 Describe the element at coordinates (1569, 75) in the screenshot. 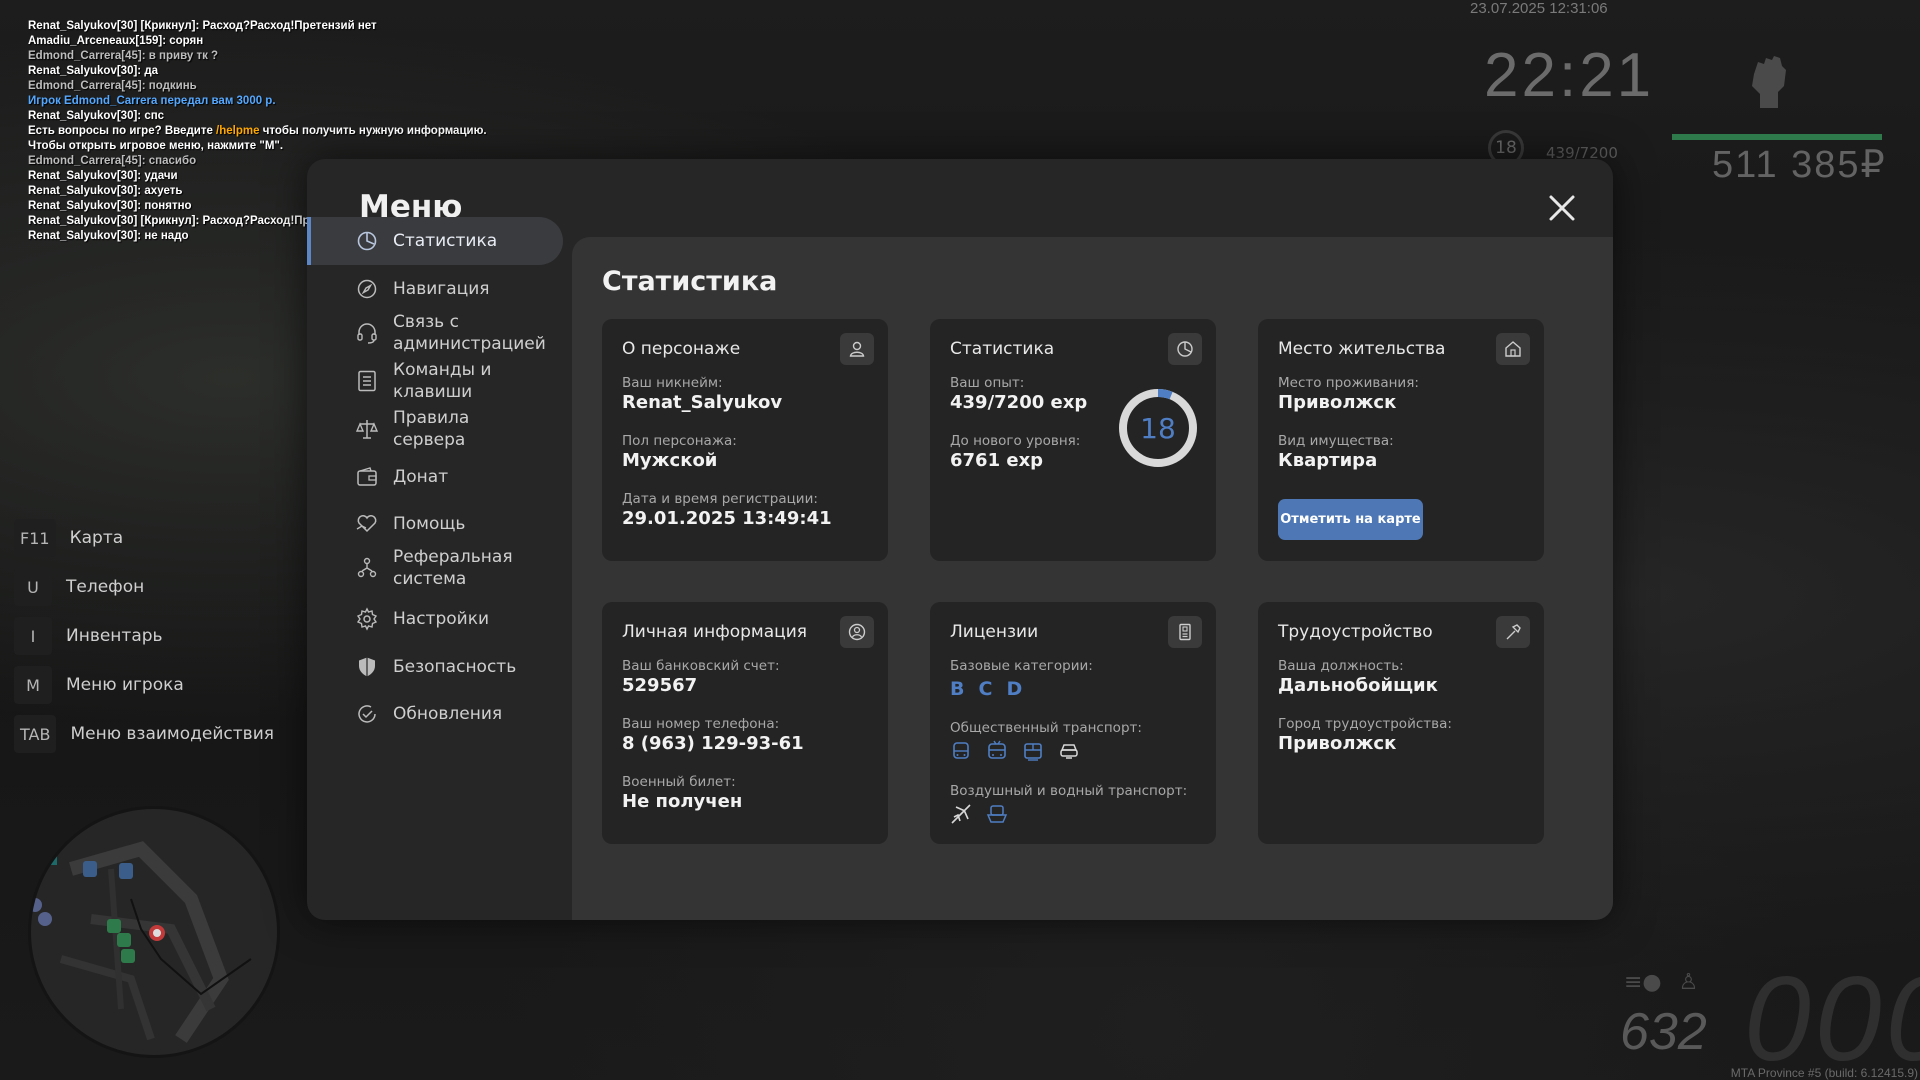

I see `hud-clock: 22:21` at that location.